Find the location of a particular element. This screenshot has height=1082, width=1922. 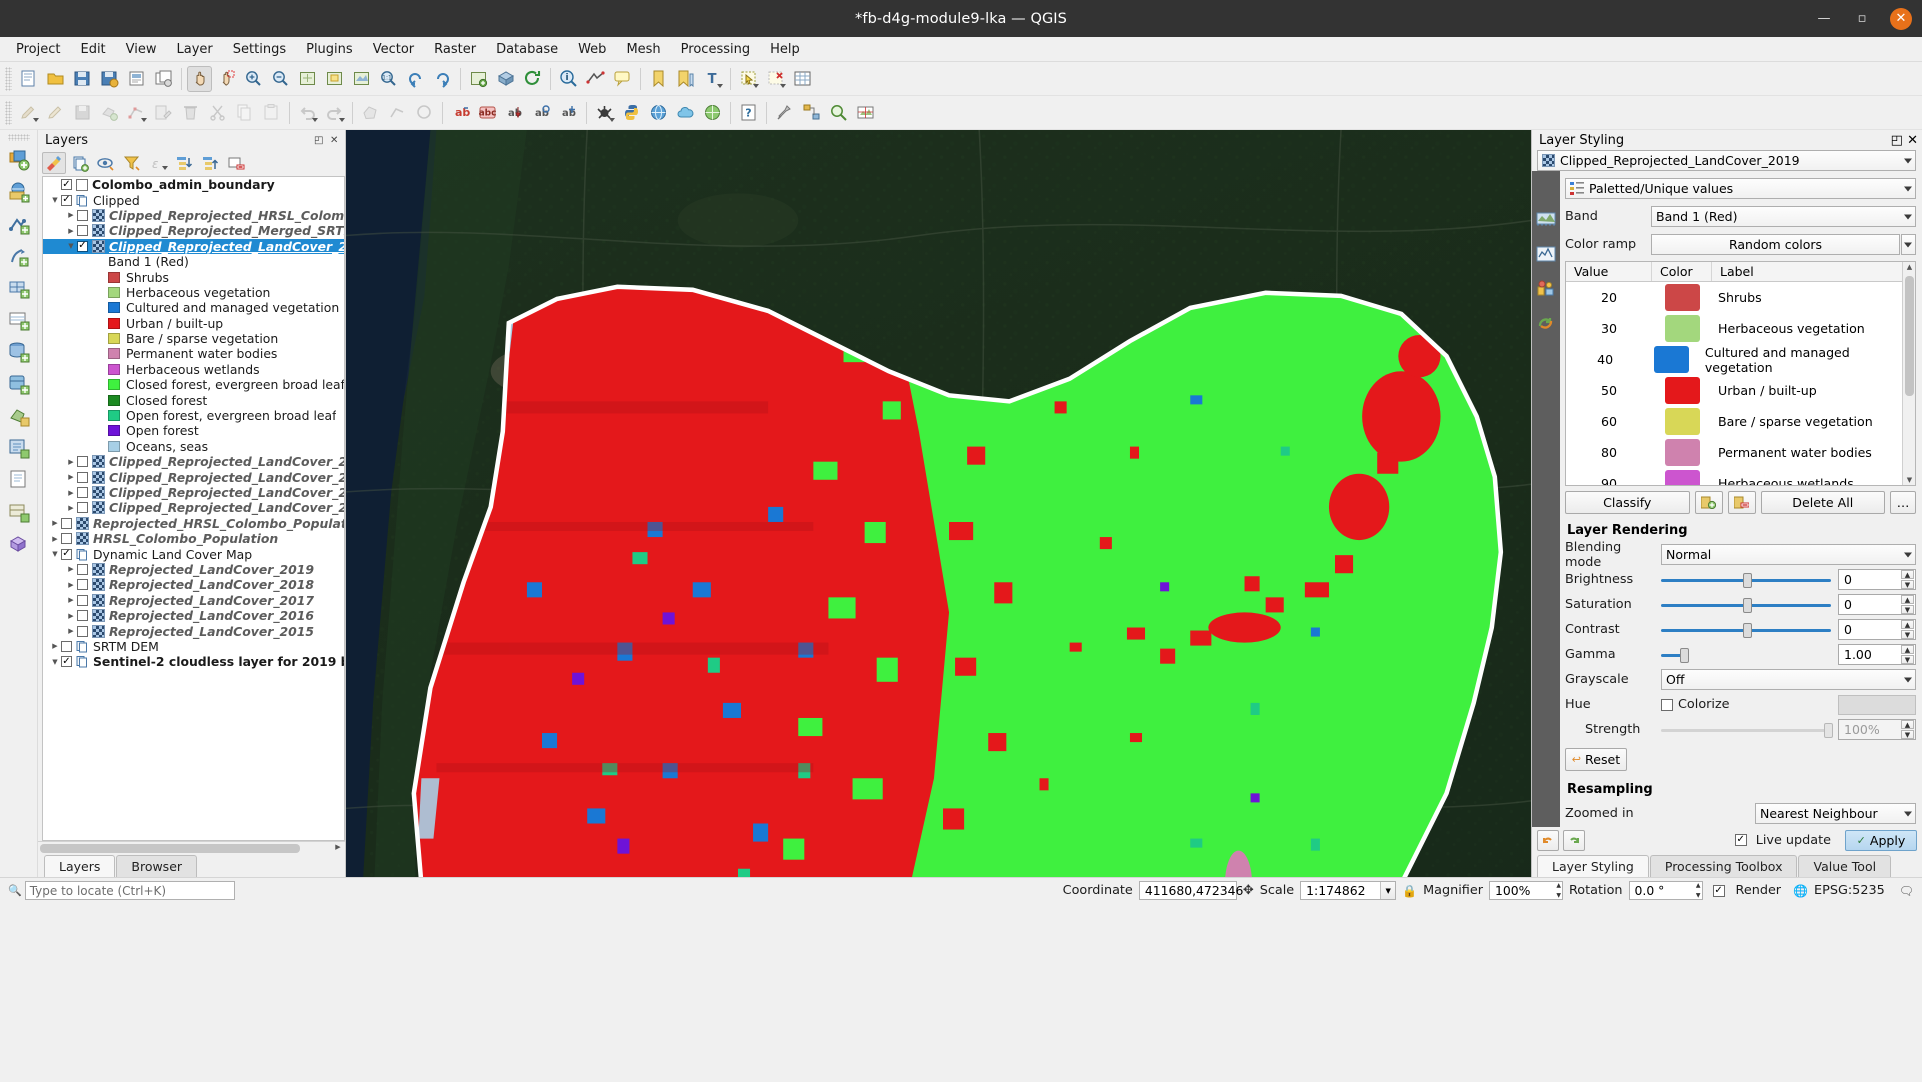

zoom-layer-icon is located at coordinates (361, 79).